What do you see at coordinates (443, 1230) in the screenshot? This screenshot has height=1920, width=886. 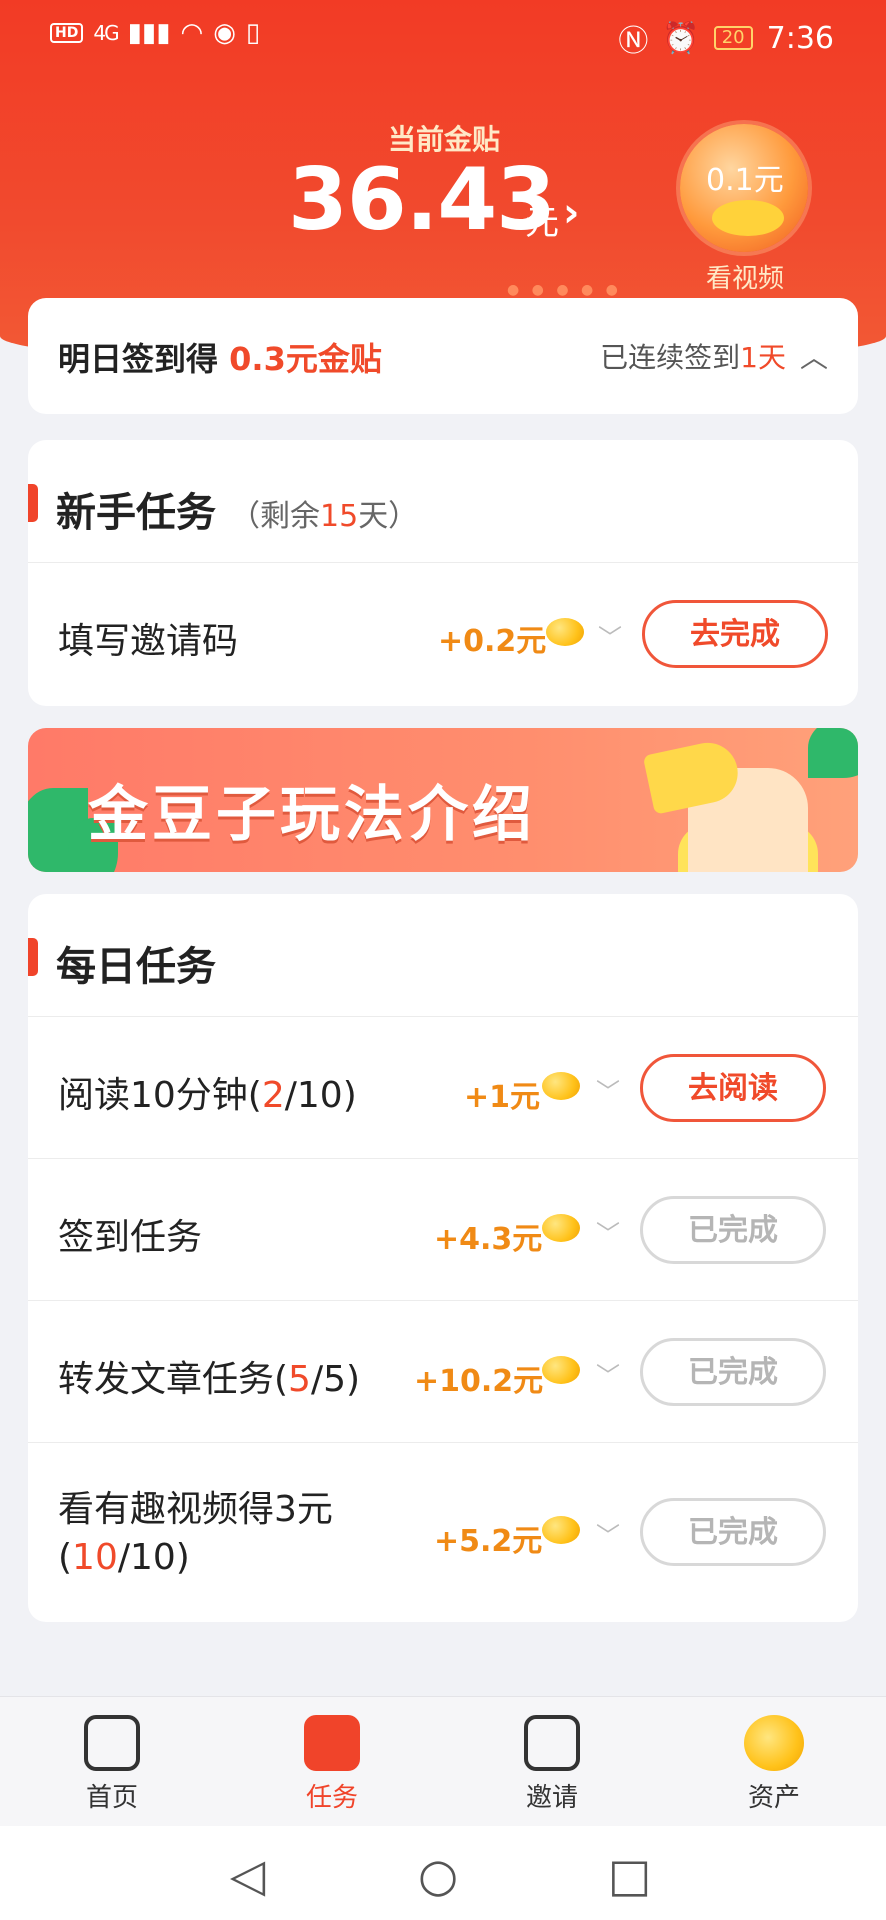 I see `task-row: 签到任务 +4.3元 ﹀ 已完成` at bounding box center [443, 1230].